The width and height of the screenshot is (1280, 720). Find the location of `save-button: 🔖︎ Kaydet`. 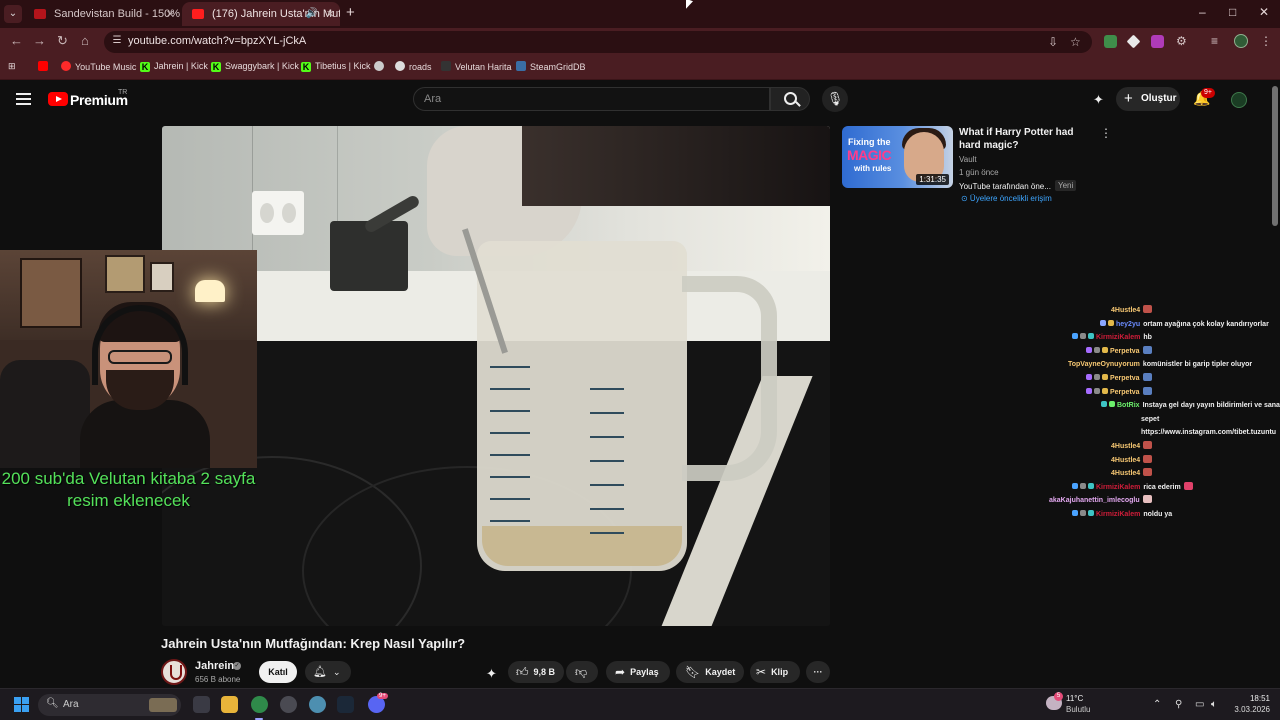

save-button: 🔖︎ Kaydet is located at coordinates (710, 672).